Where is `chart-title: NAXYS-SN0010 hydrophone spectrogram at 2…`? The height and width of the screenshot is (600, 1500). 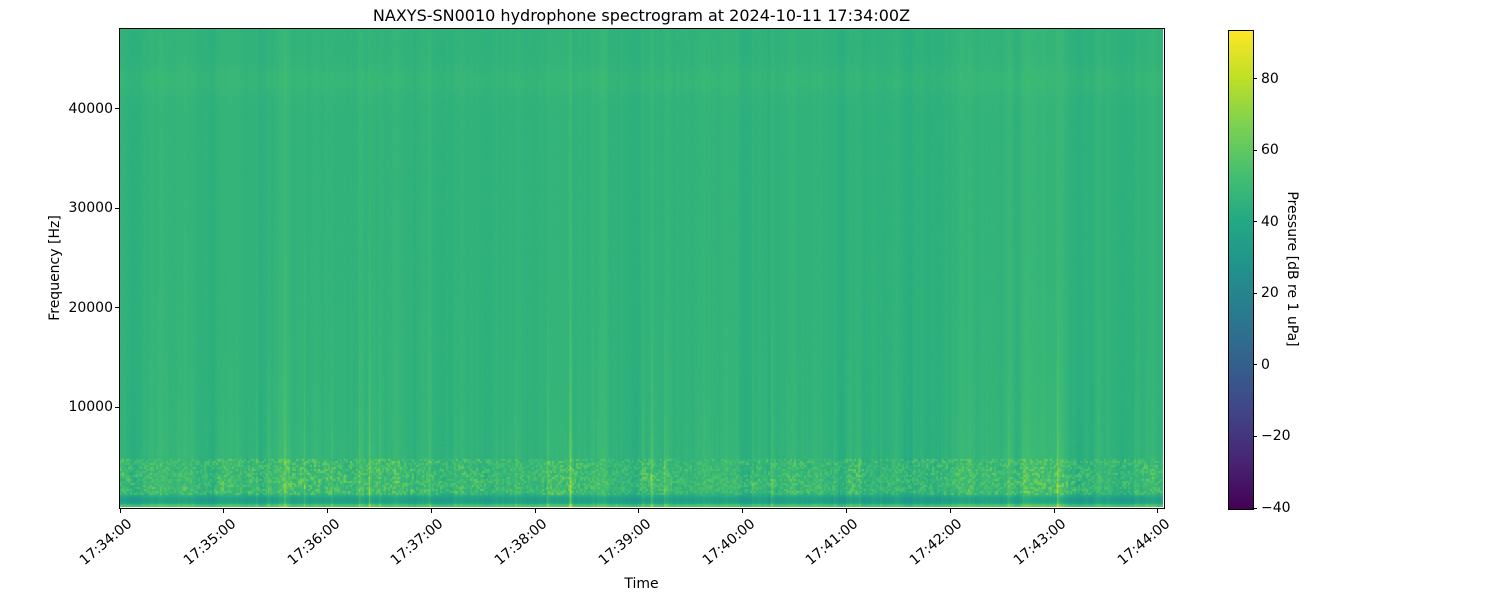 chart-title: NAXYS-SN0010 hydrophone spectrogram at 2… is located at coordinates (641, 15).